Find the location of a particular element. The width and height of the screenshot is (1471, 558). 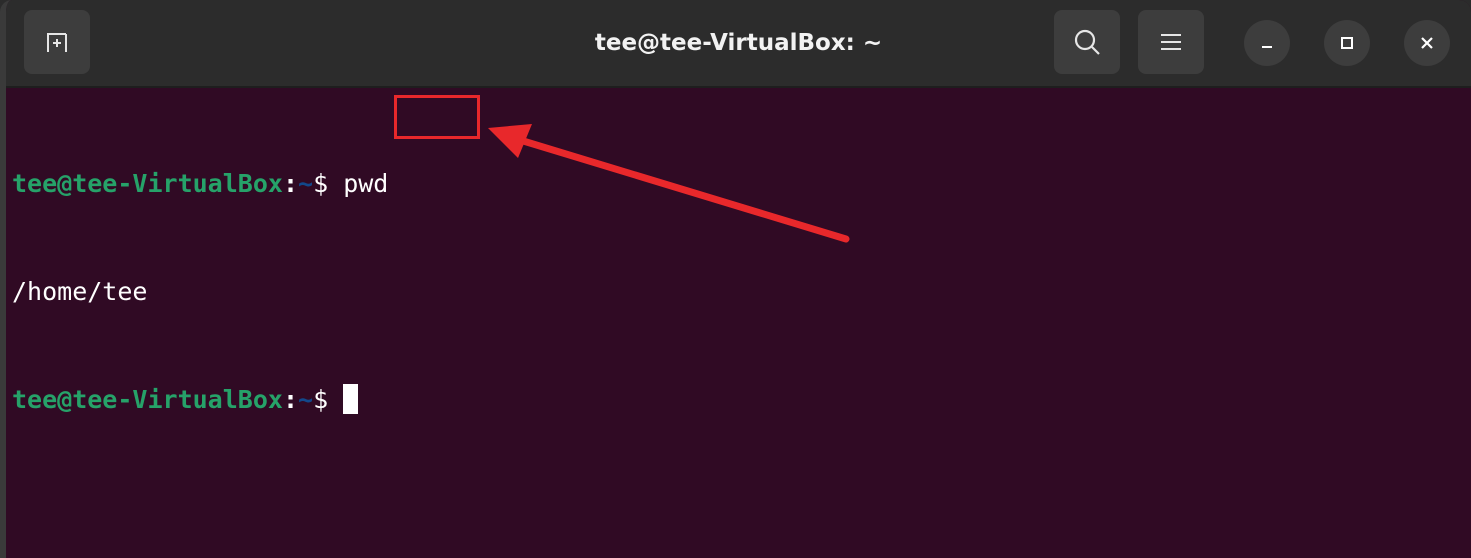

output-line: /home/tee is located at coordinates (741, 292).